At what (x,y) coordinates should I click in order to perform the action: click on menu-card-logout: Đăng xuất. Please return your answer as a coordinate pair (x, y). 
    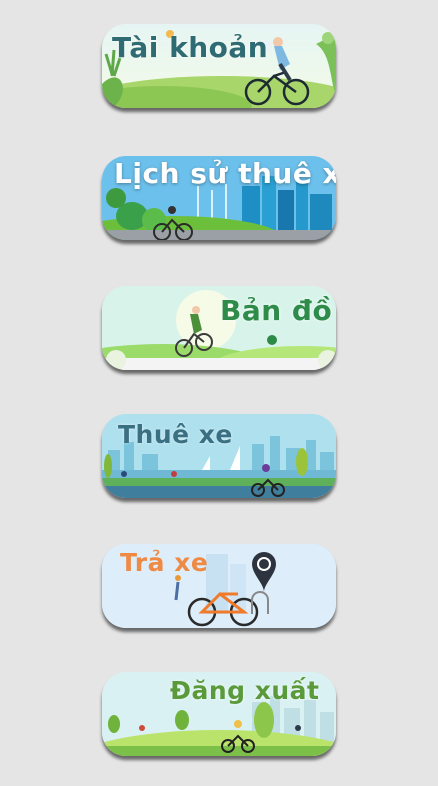
    Looking at the image, I should click on (219, 714).